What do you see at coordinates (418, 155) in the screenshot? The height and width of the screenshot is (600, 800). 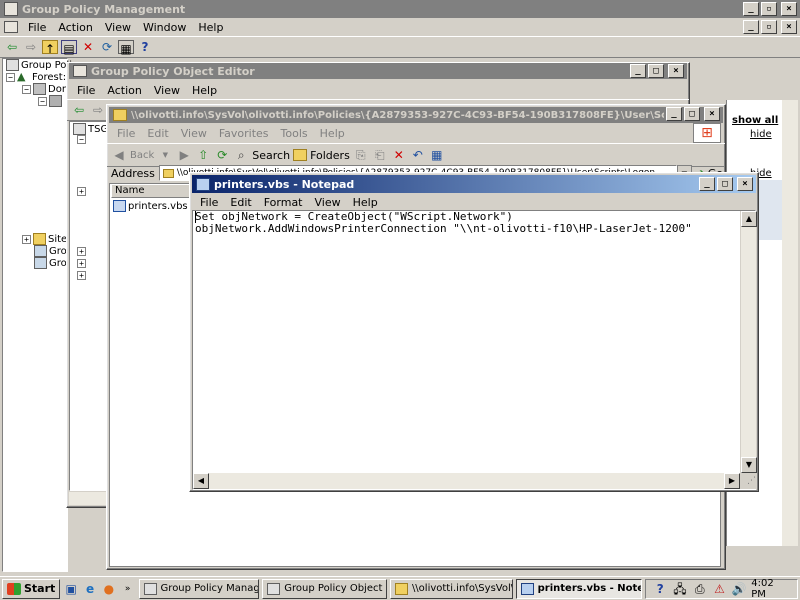 I see `undo-icon: ↶` at bounding box center [418, 155].